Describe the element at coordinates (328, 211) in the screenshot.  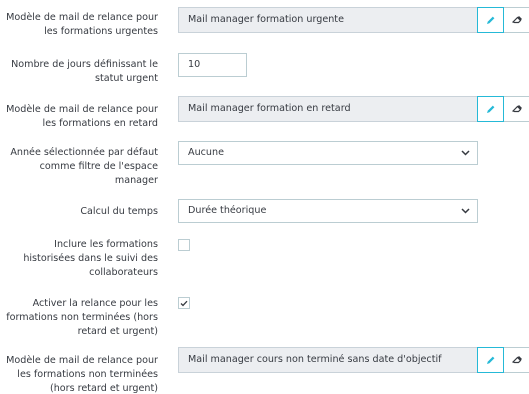
I see `time-calc-select: Durée théorique` at that location.